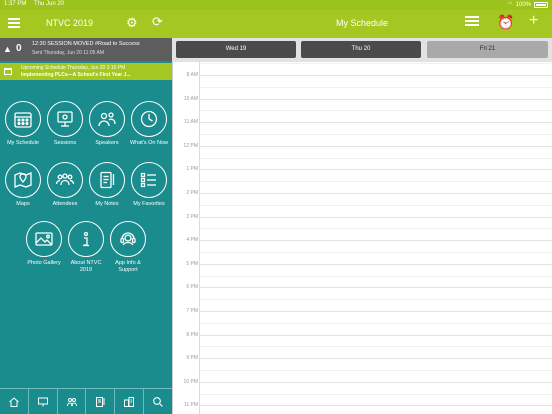 The image size is (552, 414). What do you see at coordinates (192, 75) in the screenshot?
I see `hour-label: 8 AM` at bounding box center [192, 75].